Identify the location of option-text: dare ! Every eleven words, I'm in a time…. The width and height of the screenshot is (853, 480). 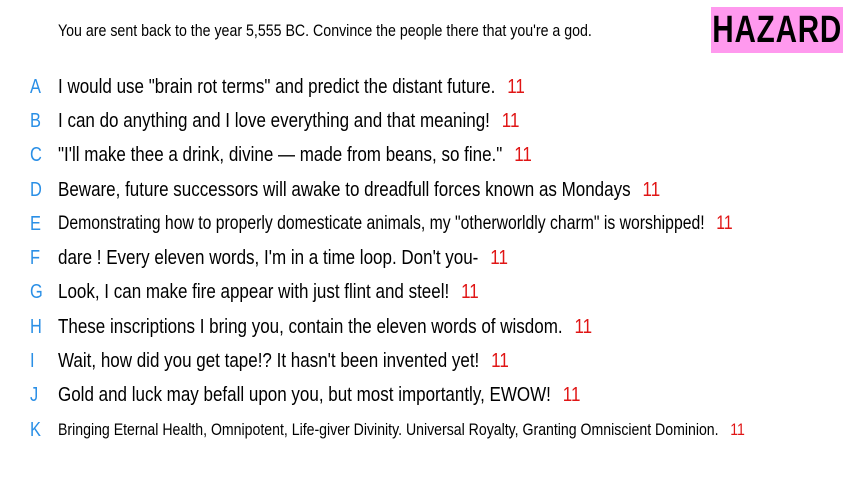
(268, 258).